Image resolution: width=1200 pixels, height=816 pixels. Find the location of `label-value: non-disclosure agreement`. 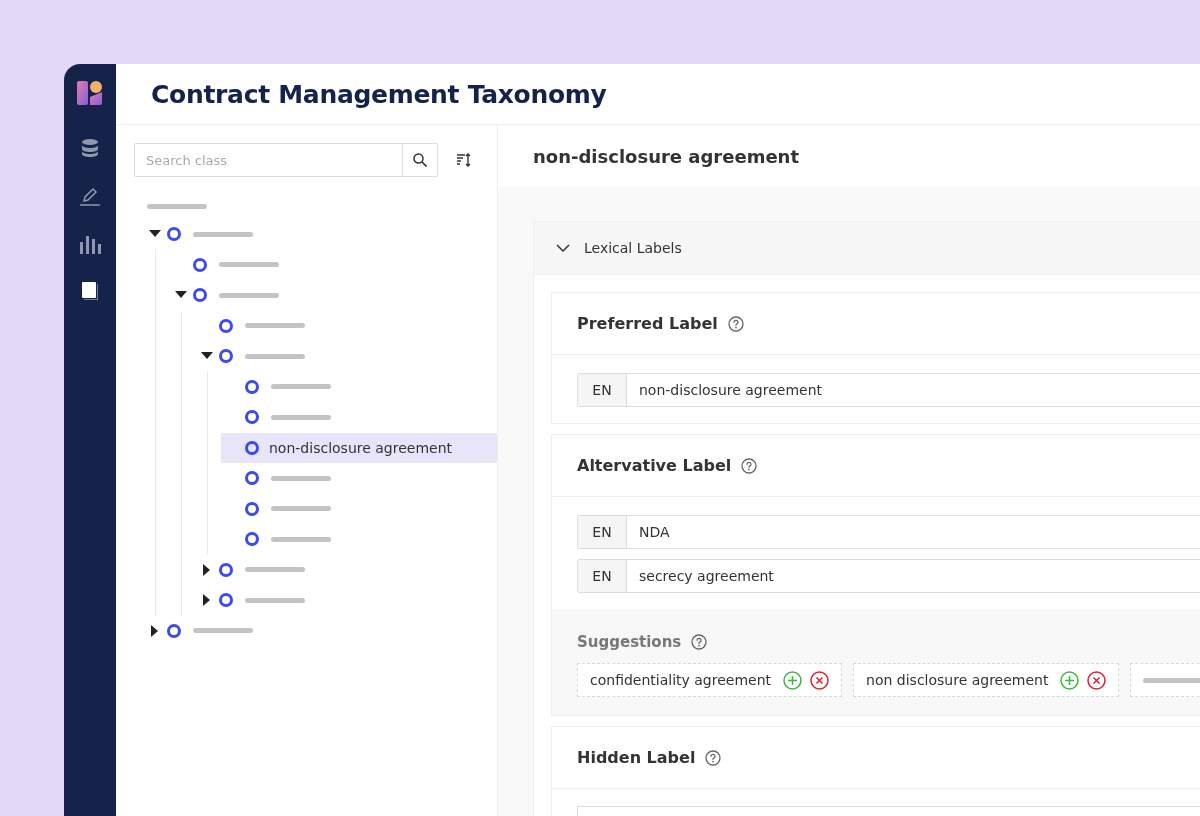

label-value: non-disclosure agreement is located at coordinates (730, 390).